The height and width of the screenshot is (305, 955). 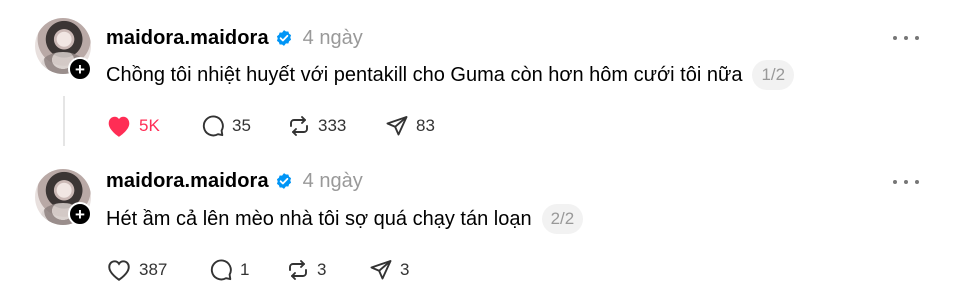 What do you see at coordinates (327, 270) in the screenshot?
I see `repost-button: 3` at bounding box center [327, 270].